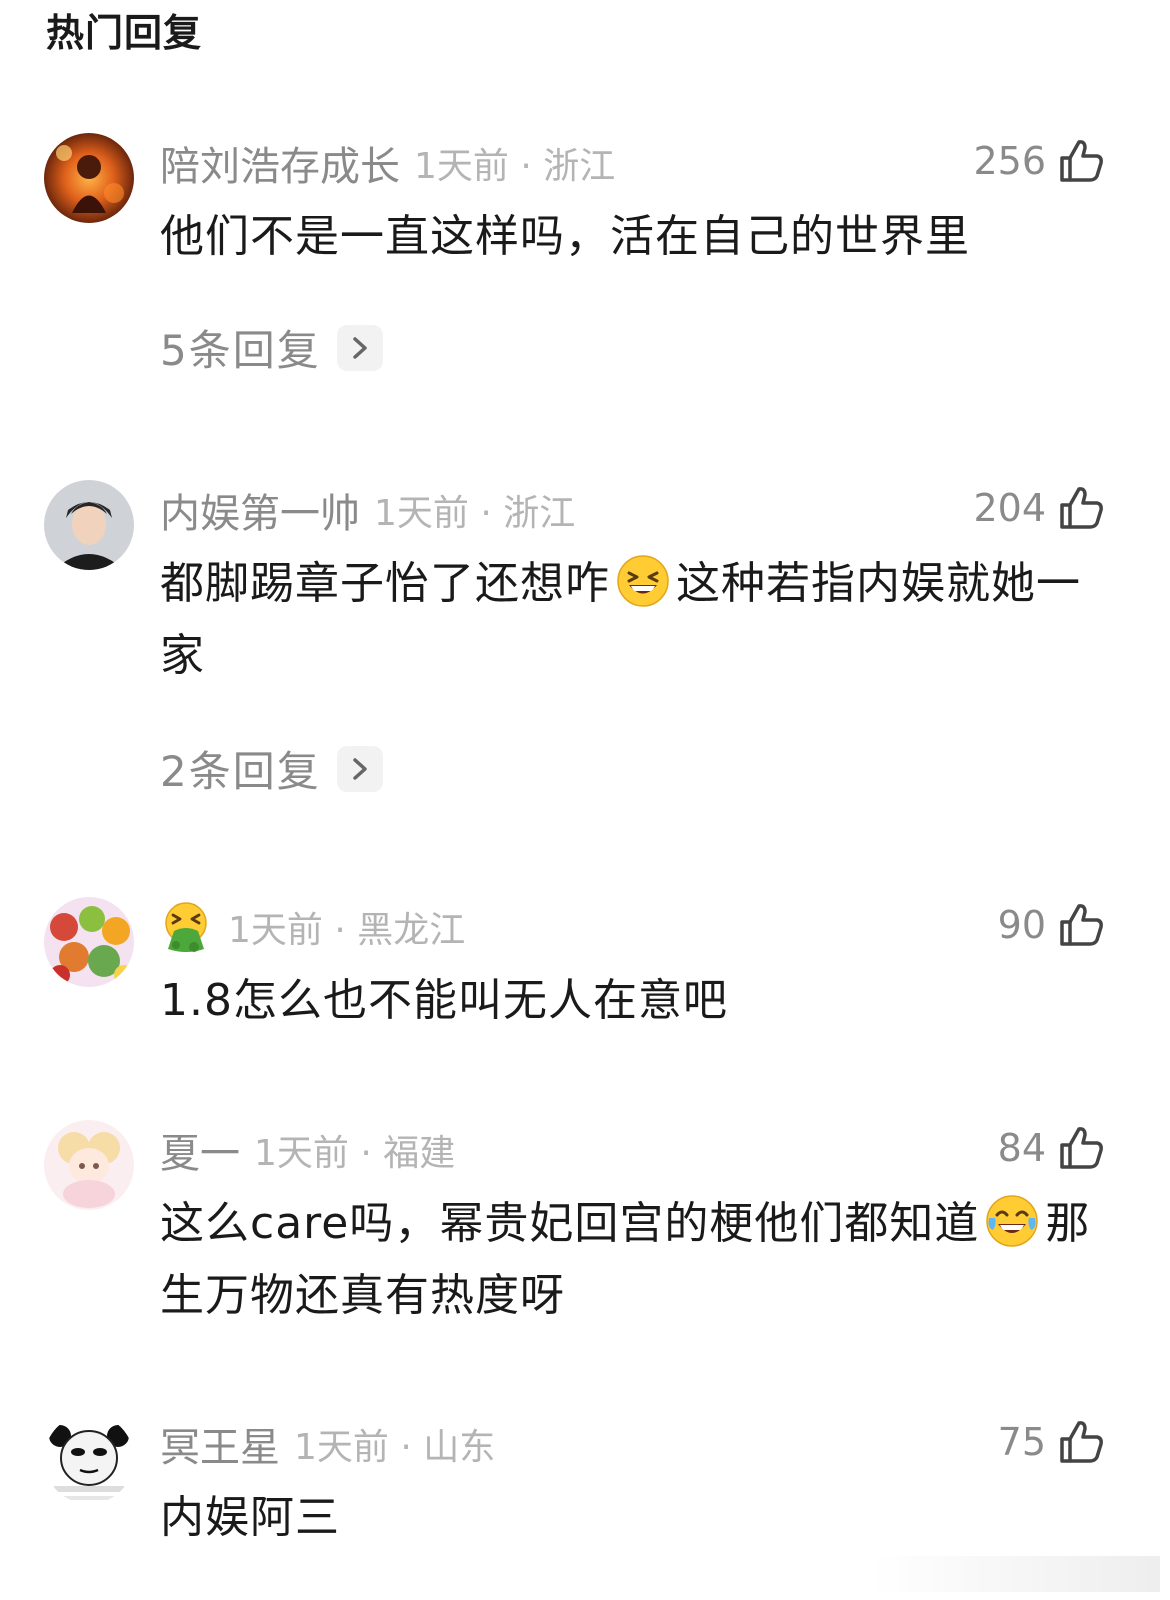 This screenshot has height=1600, width=1170. Describe the element at coordinates (240, 350) in the screenshot. I see `replies-label: 5条回复` at that location.